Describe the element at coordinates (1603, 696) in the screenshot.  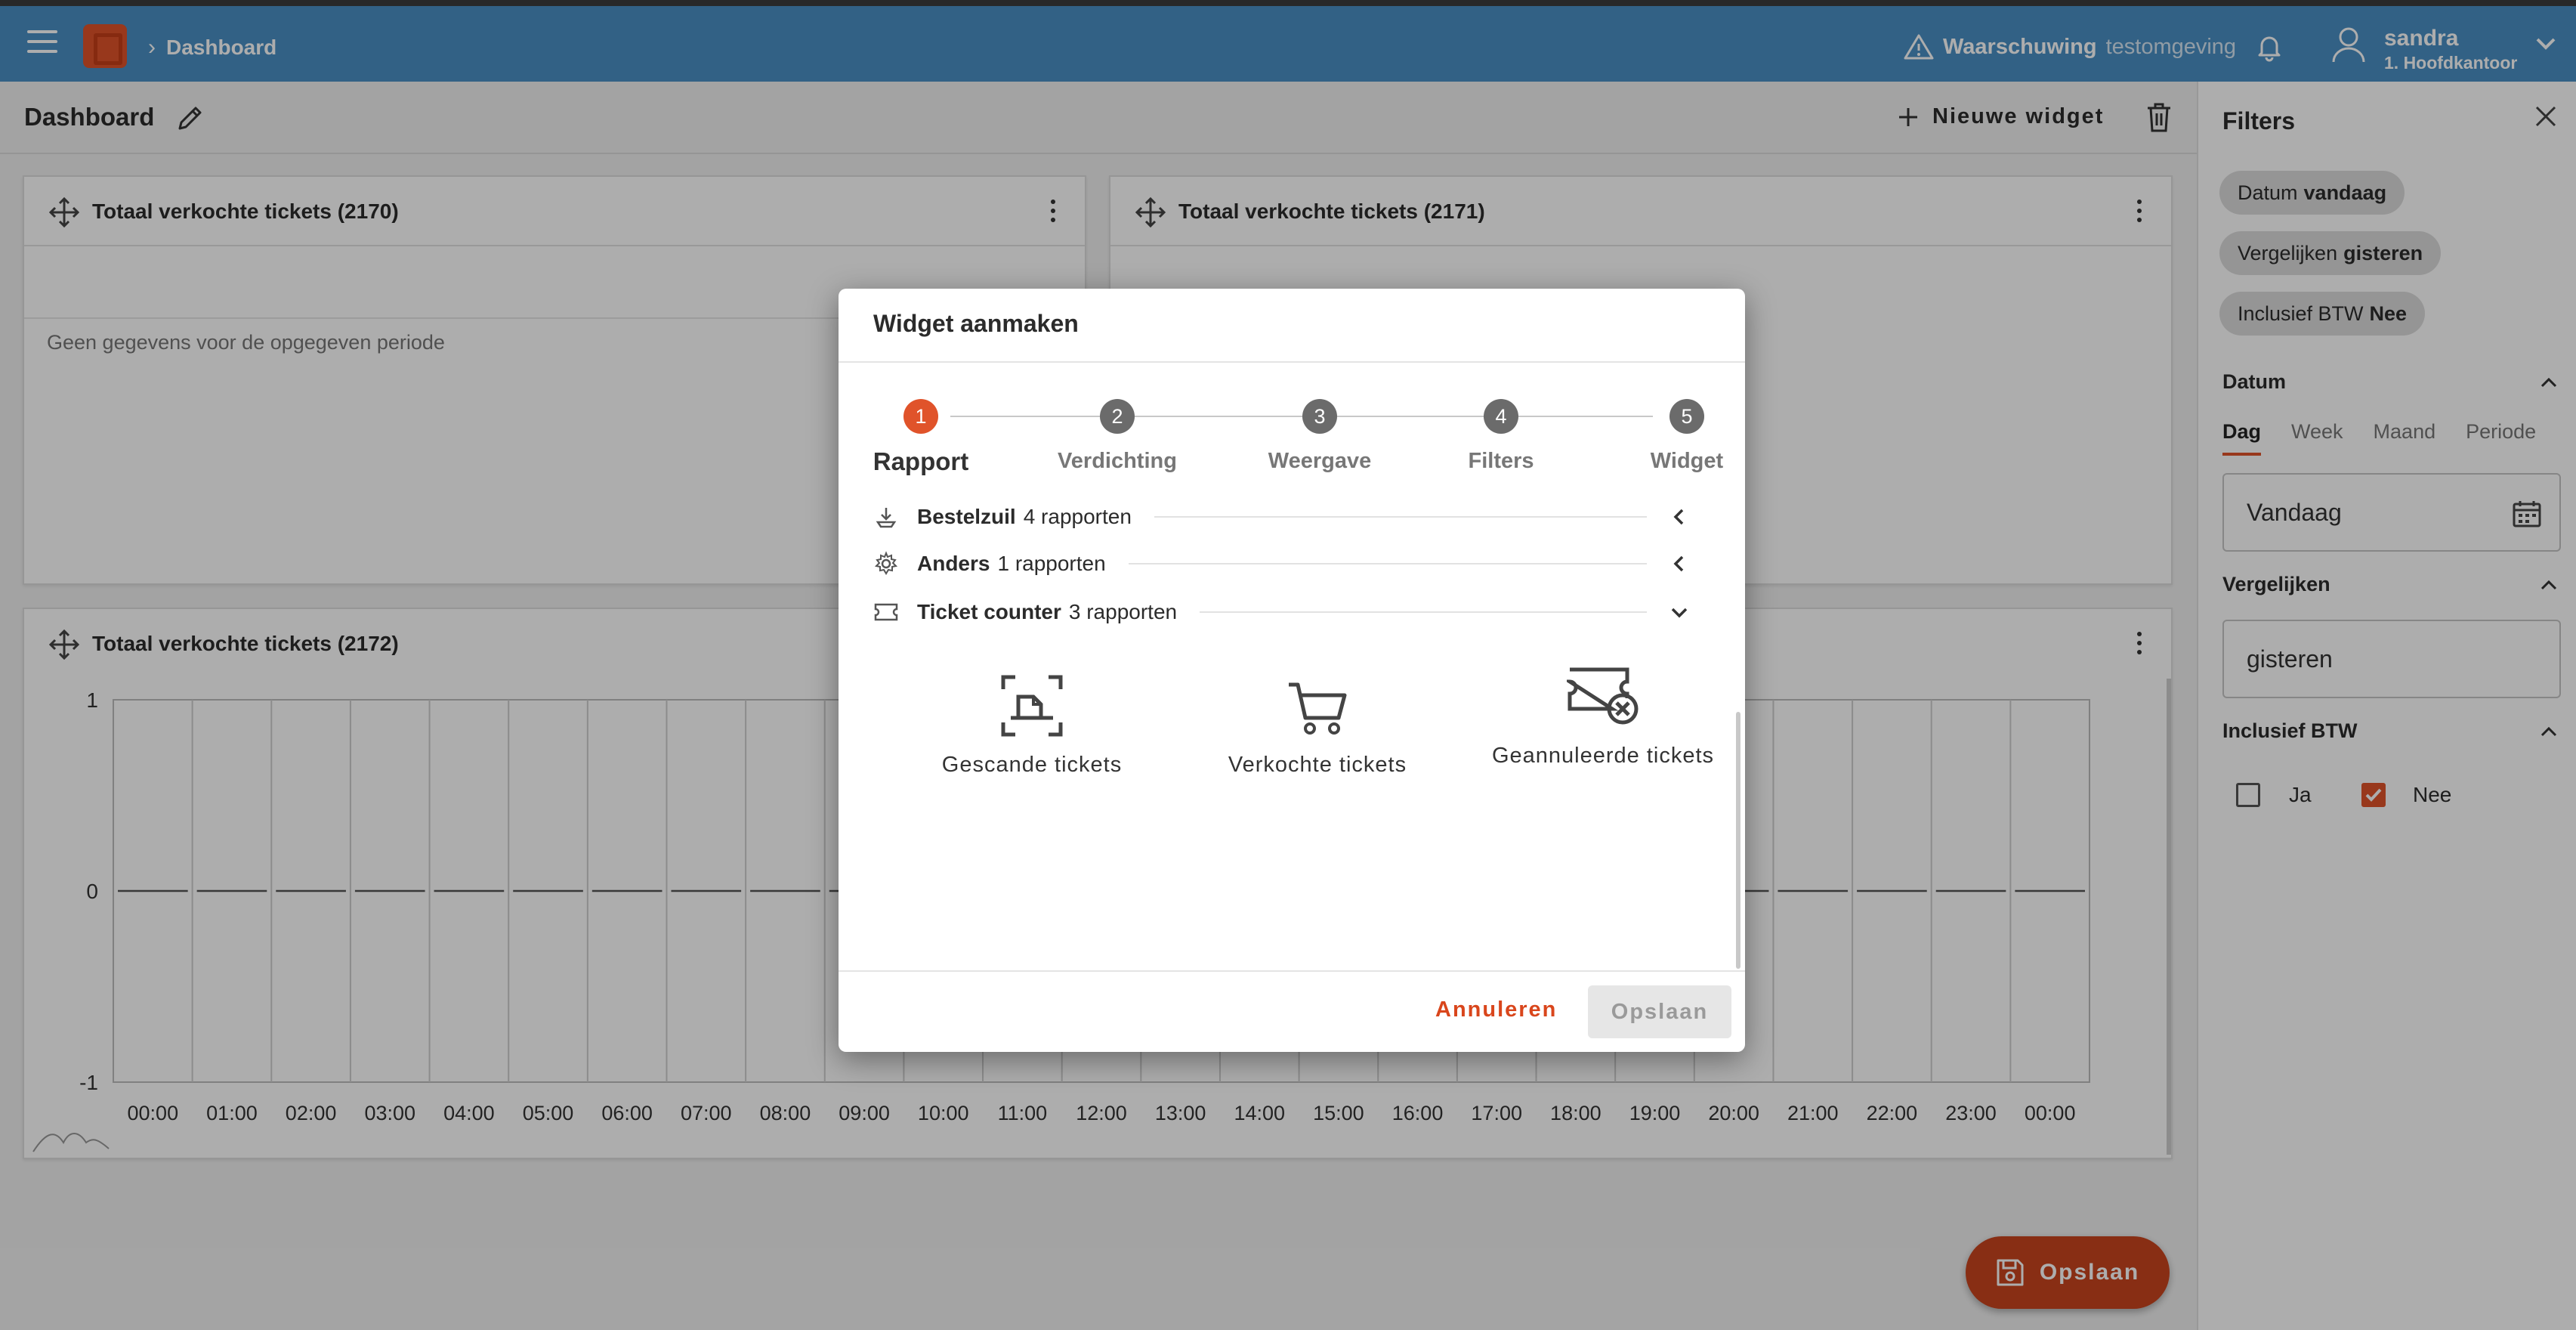
I see `cancel-ticket-icon` at that location.